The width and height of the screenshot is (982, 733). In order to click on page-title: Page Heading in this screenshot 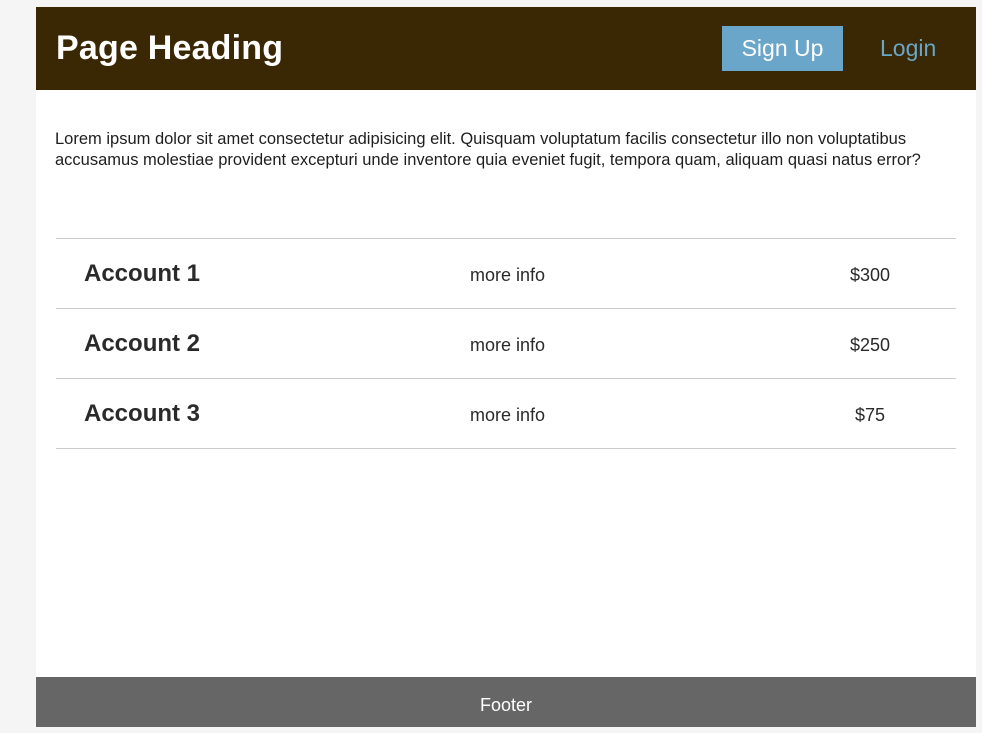, I will do `click(170, 48)`.